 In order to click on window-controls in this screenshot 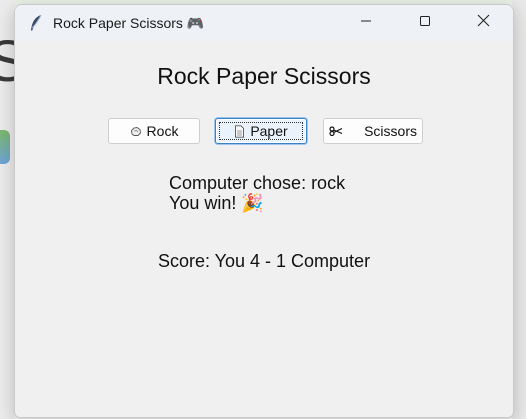, I will do `click(424, 23)`.